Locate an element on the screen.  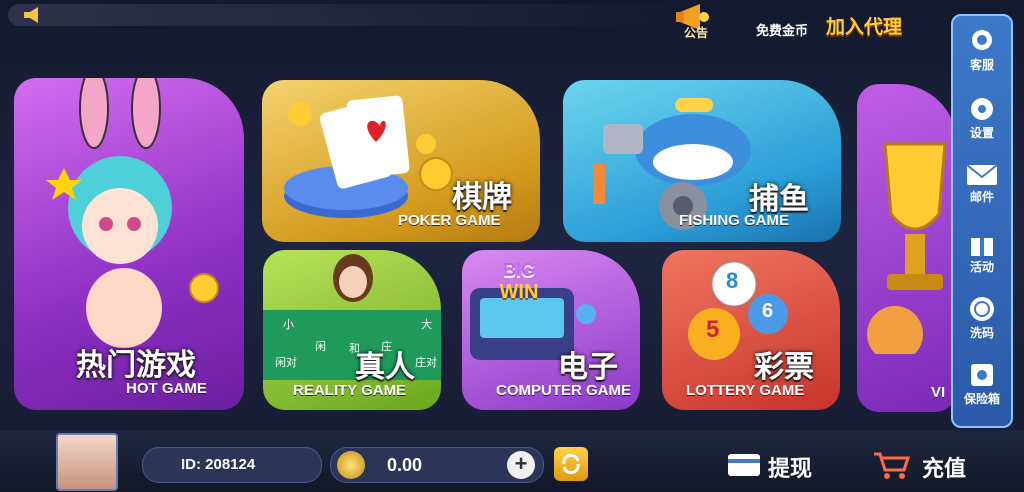
lottery-game-subtitle: LOTTERY GAME is located at coordinates (745, 390).